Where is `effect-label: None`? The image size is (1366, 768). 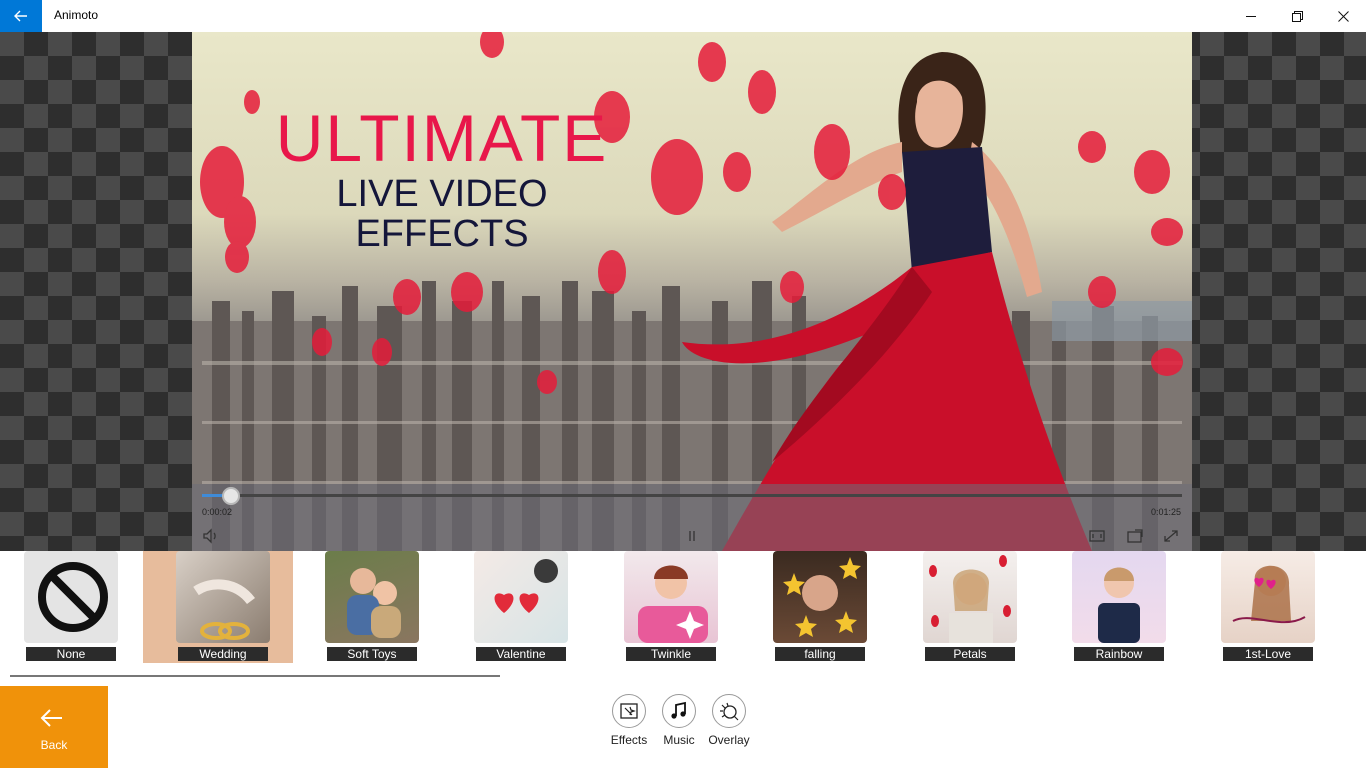 effect-label: None is located at coordinates (71, 654).